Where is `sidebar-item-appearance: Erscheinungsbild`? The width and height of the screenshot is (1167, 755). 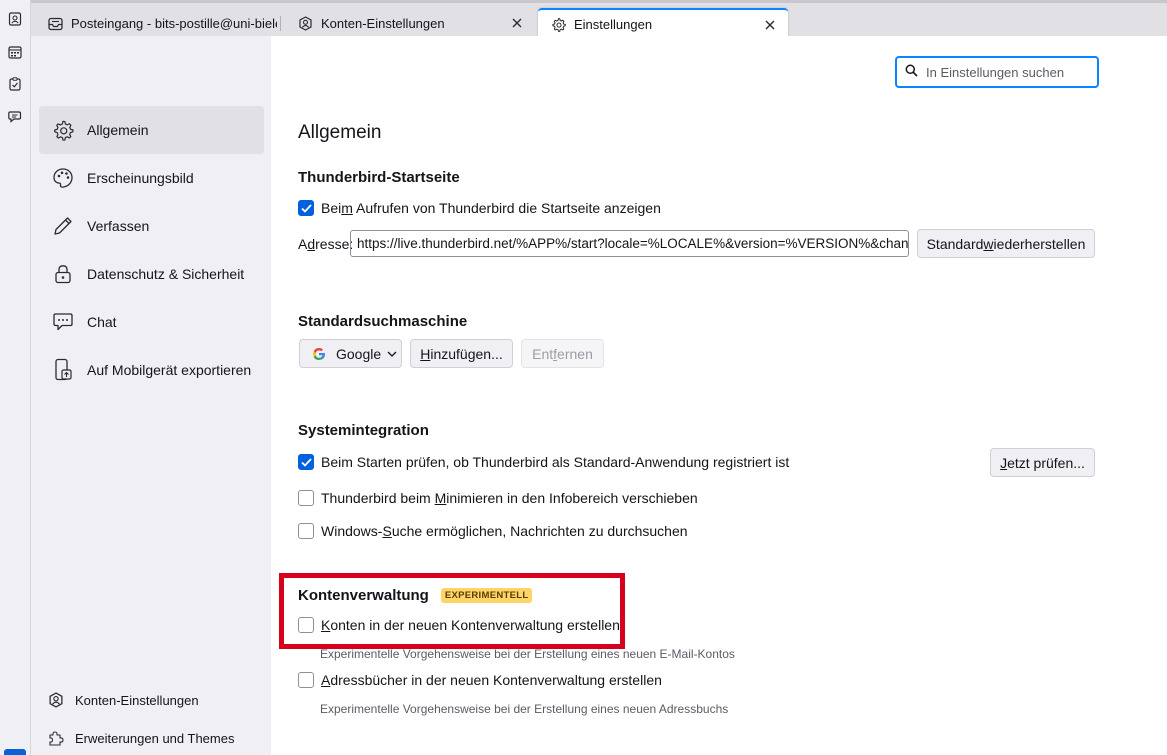
sidebar-item-appearance: Erscheinungsbild is located at coordinates (151, 178).